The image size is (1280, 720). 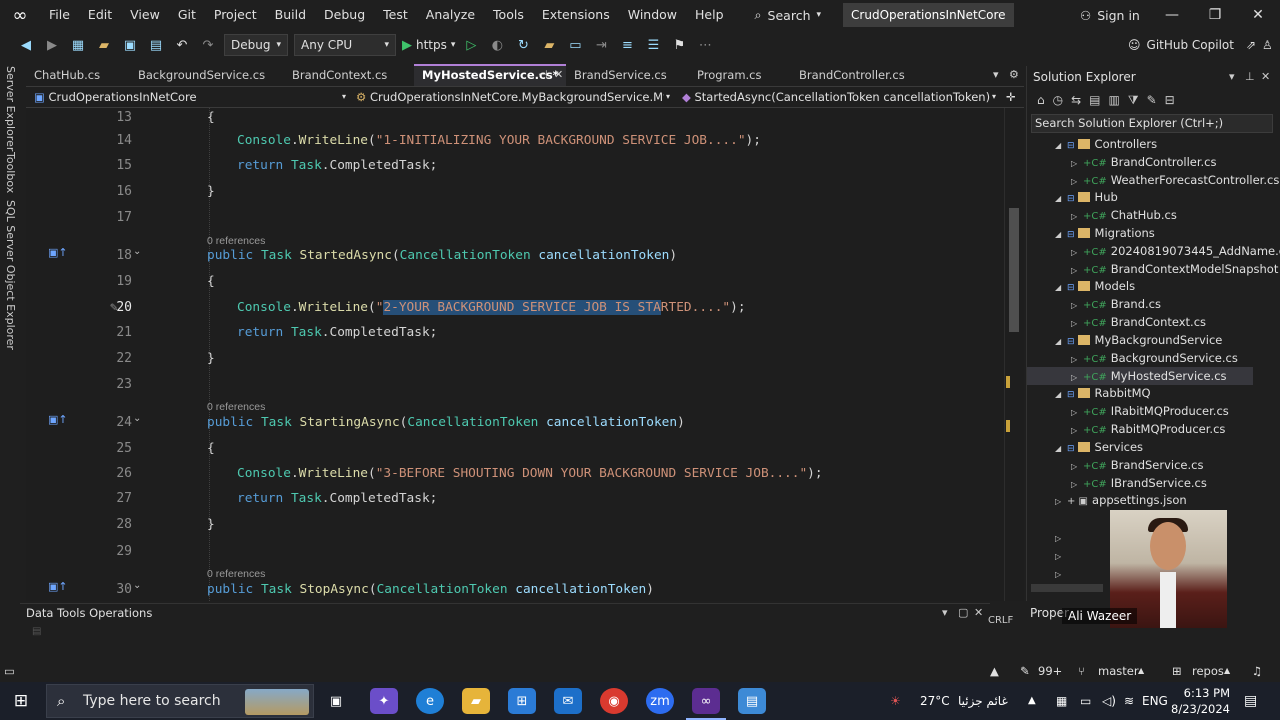 What do you see at coordinates (450, 15) in the screenshot?
I see `menu-analyze: Analyze` at bounding box center [450, 15].